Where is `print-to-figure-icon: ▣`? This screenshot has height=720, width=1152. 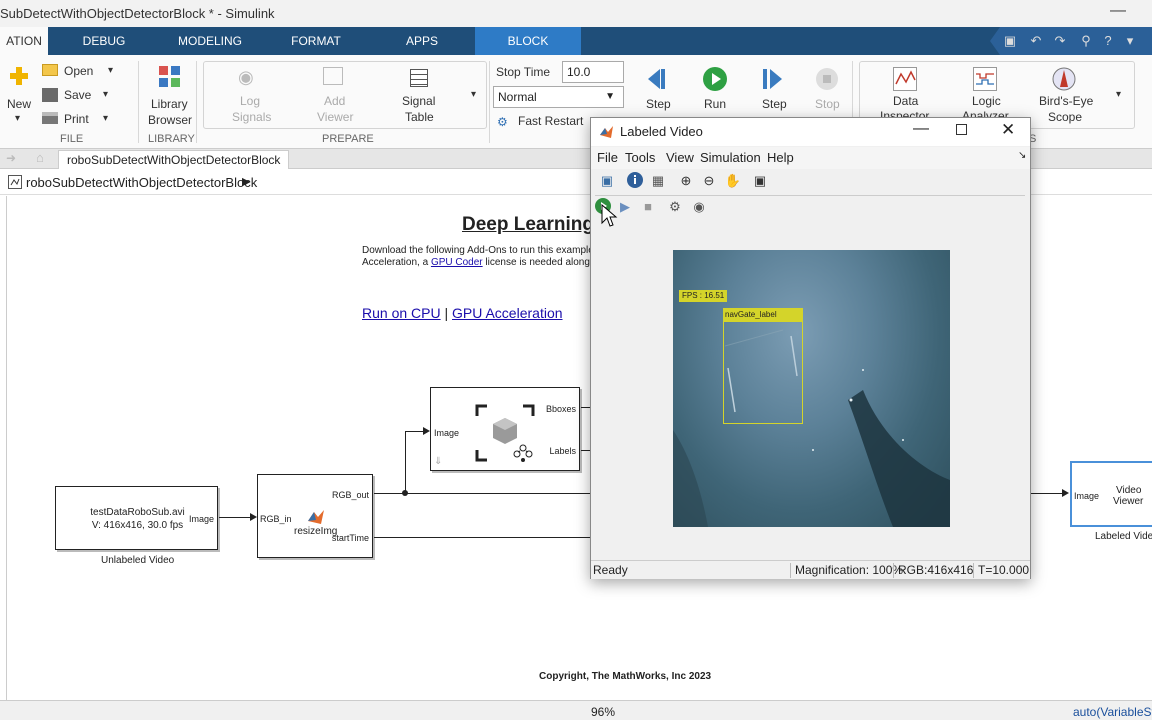 print-to-figure-icon: ▣ is located at coordinates (607, 181).